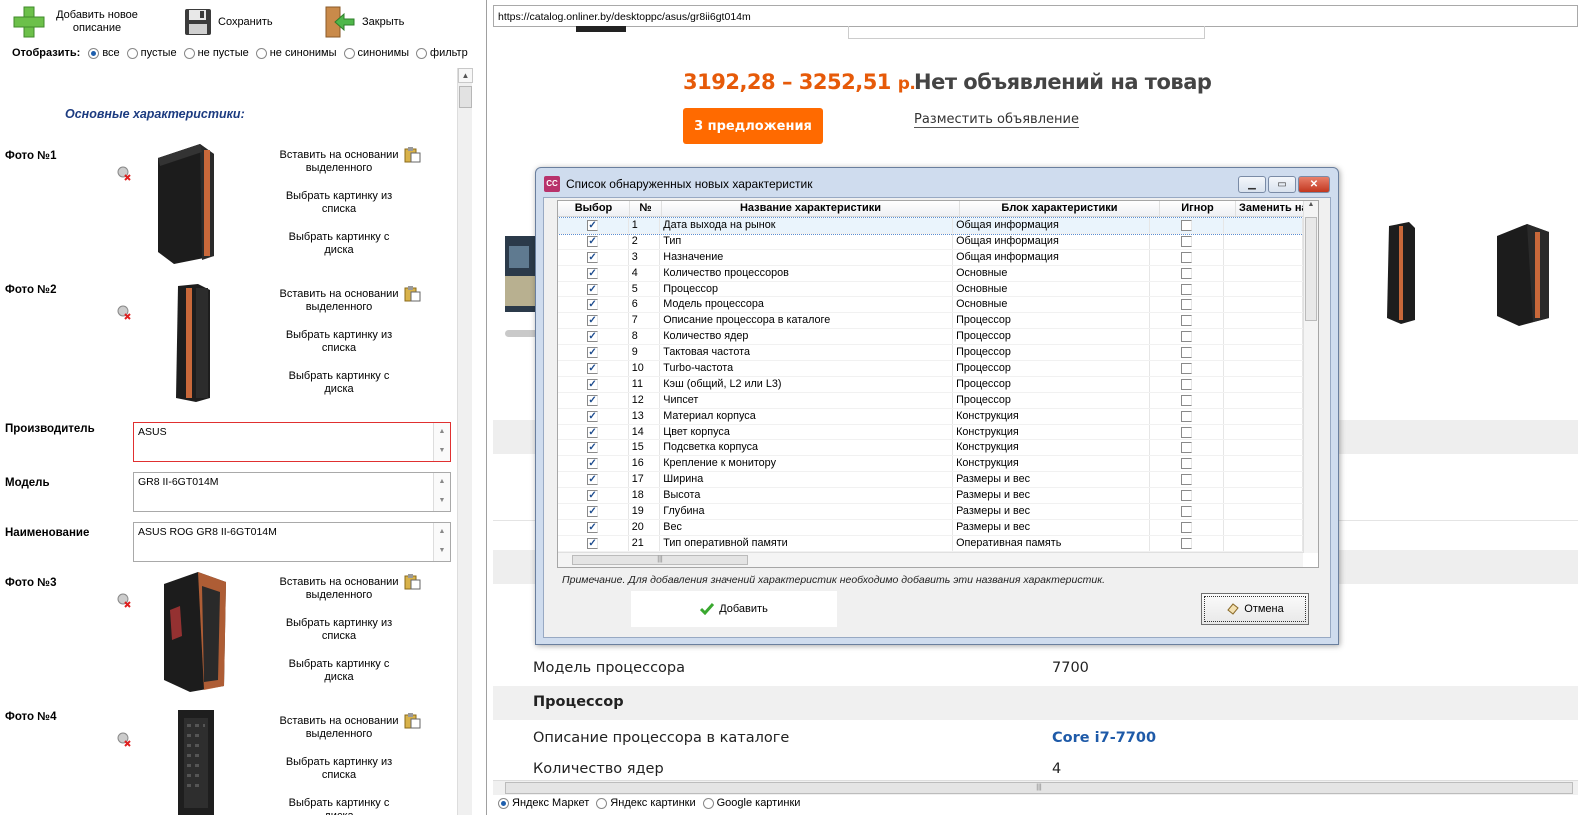 This screenshot has width=1578, height=815. I want to click on name-cell: Кэш (общий, L2 или L3), so click(807, 384).